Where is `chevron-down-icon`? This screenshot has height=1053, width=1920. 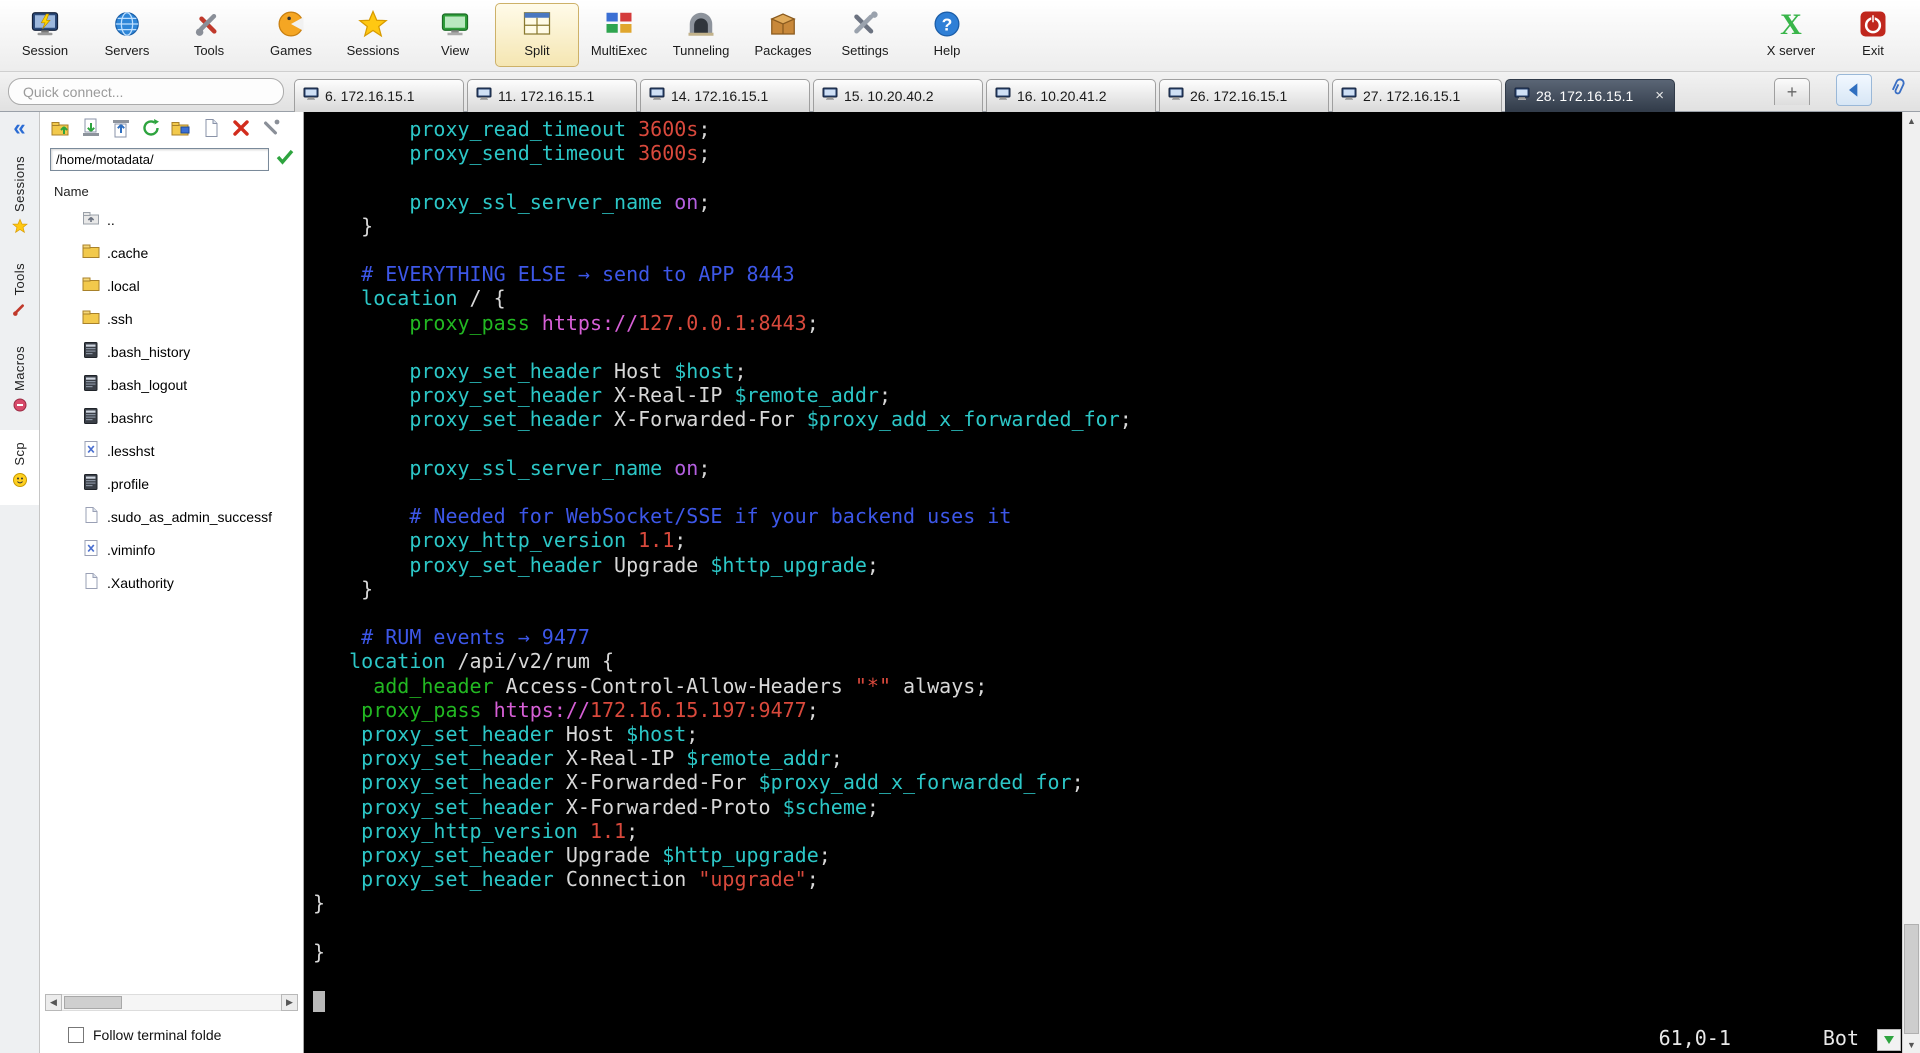
chevron-down-icon is located at coordinates (1889, 1040).